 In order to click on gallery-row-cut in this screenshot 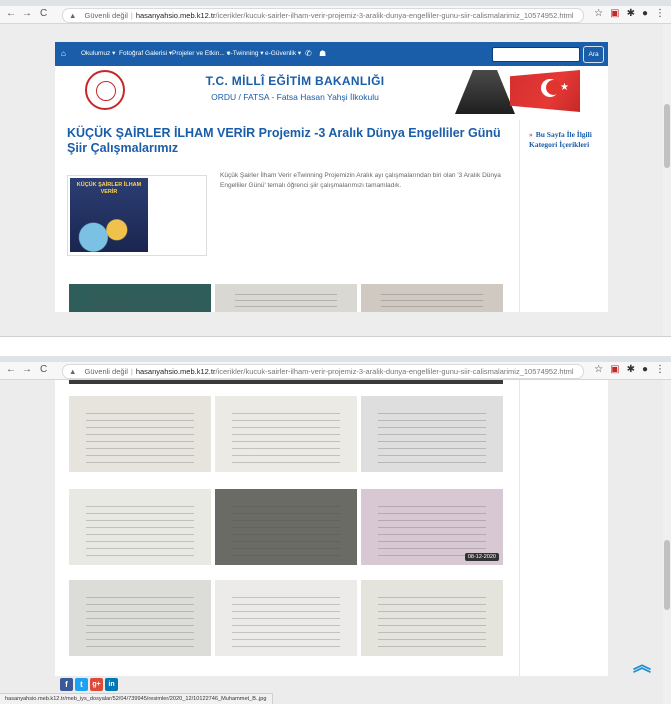, I will do `click(286, 382)`.